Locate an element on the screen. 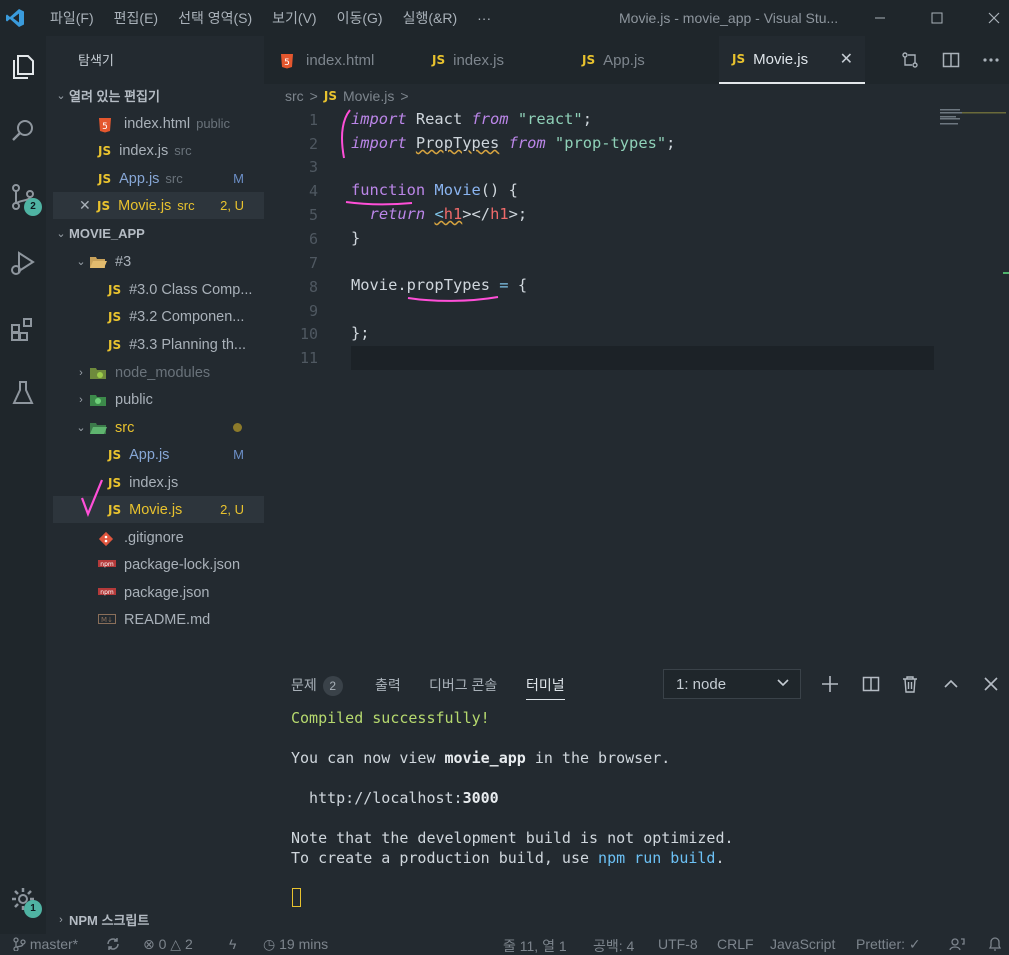 The height and width of the screenshot is (955, 1009). sync-icon is located at coordinates (113, 944).